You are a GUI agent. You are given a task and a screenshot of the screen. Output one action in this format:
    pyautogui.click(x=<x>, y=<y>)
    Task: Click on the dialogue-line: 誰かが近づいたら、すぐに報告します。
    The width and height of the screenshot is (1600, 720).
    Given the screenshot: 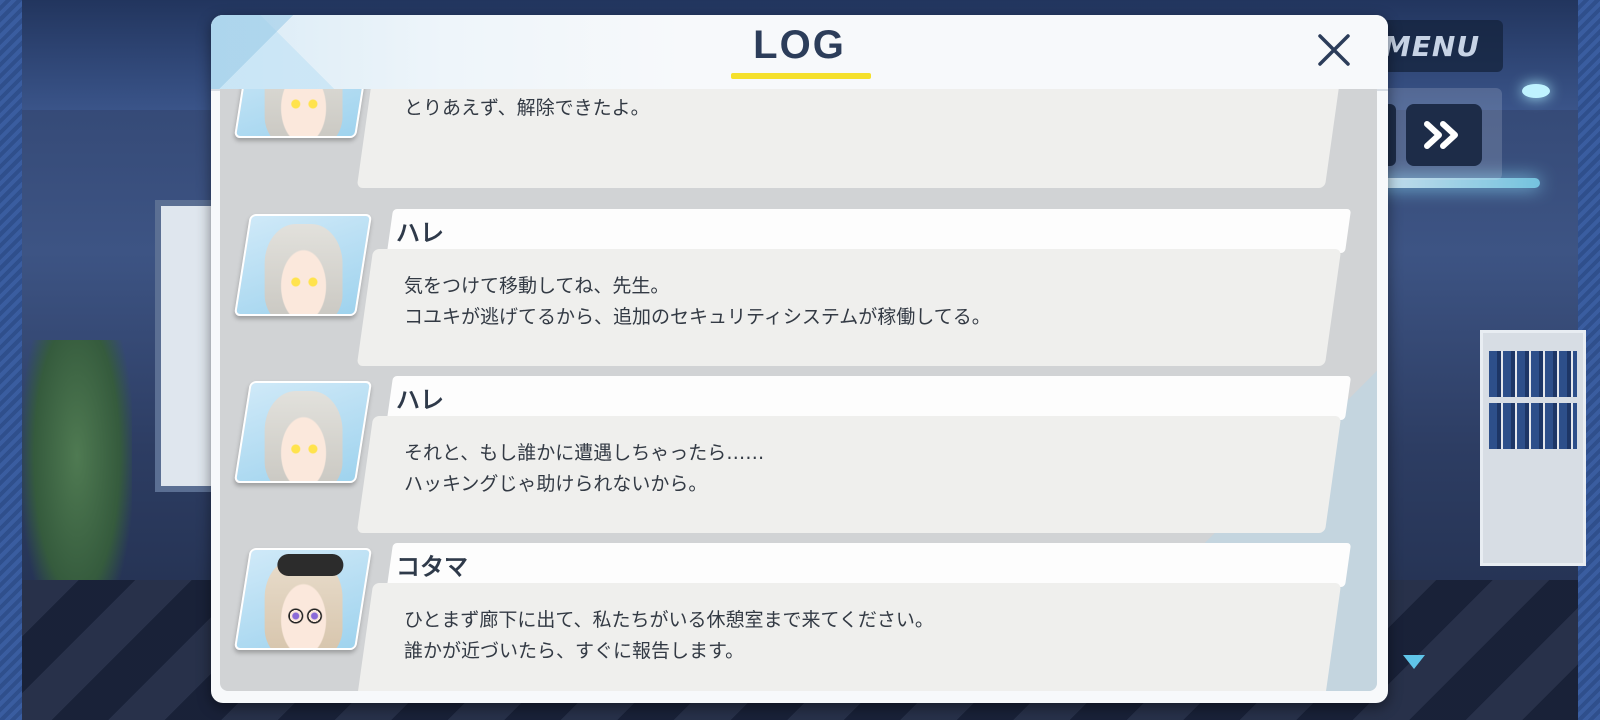 What is the action you would take?
    pyautogui.click(x=574, y=651)
    